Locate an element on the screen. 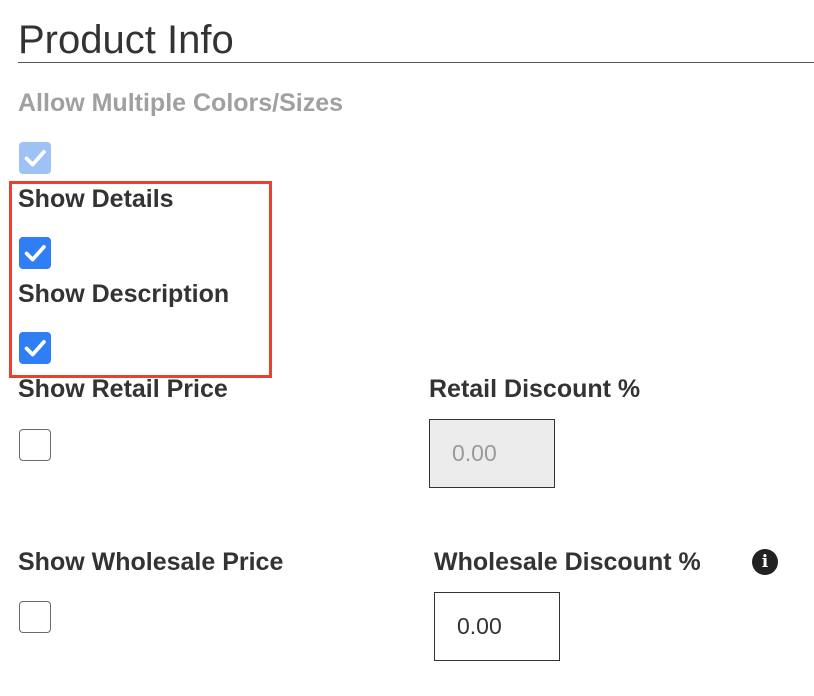 The height and width of the screenshot is (696, 814). show-description-checkbox is located at coordinates (35, 348).